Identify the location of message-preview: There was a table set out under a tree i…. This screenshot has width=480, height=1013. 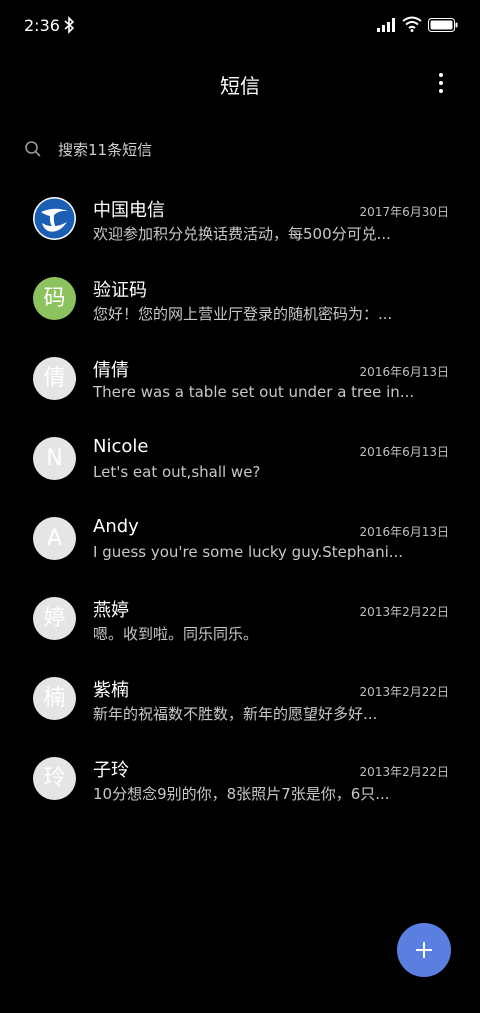
(254, 392).